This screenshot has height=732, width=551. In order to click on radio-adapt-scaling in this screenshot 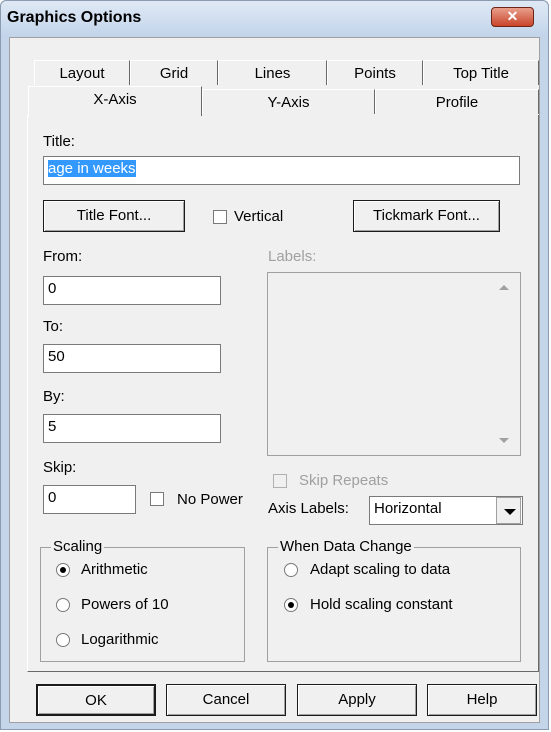, I will do `click(291, 570)`.